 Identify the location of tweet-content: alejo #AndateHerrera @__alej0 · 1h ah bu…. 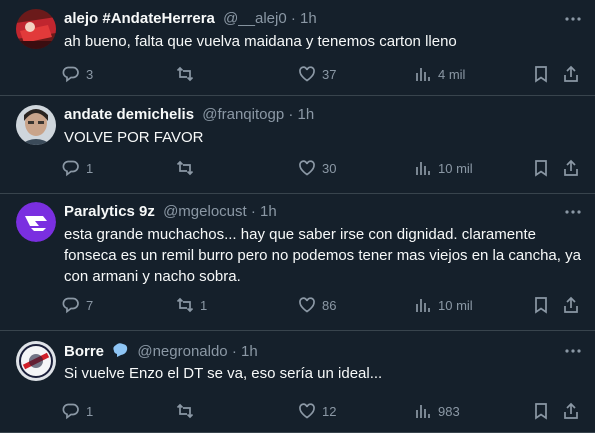
(323, 30).